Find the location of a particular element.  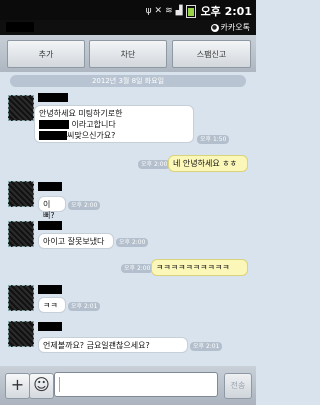

message-bubble-out: 네 안녕하세요 ㅎㅎ is located at coordinates (208, 163).